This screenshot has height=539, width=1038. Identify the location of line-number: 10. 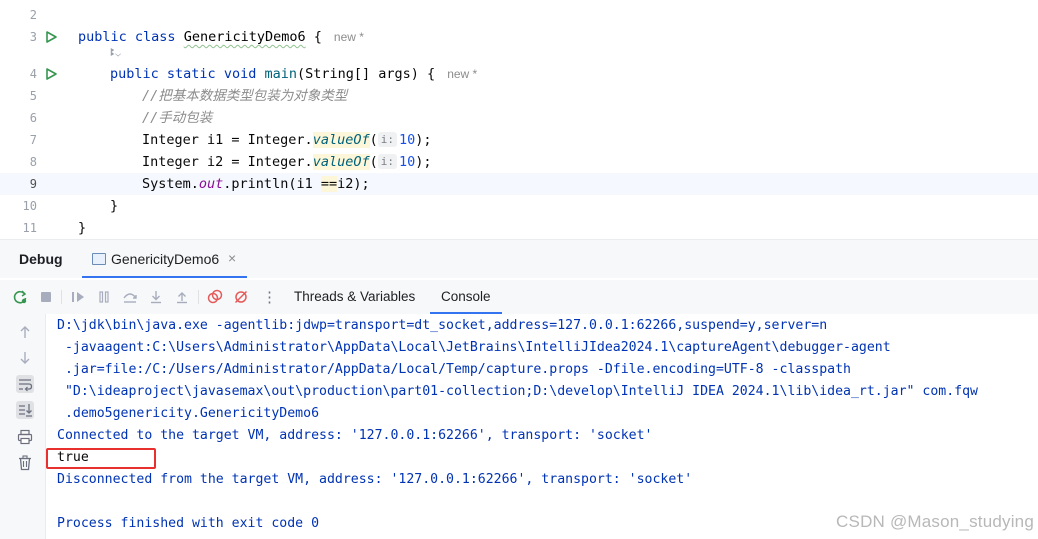
(29, 206).